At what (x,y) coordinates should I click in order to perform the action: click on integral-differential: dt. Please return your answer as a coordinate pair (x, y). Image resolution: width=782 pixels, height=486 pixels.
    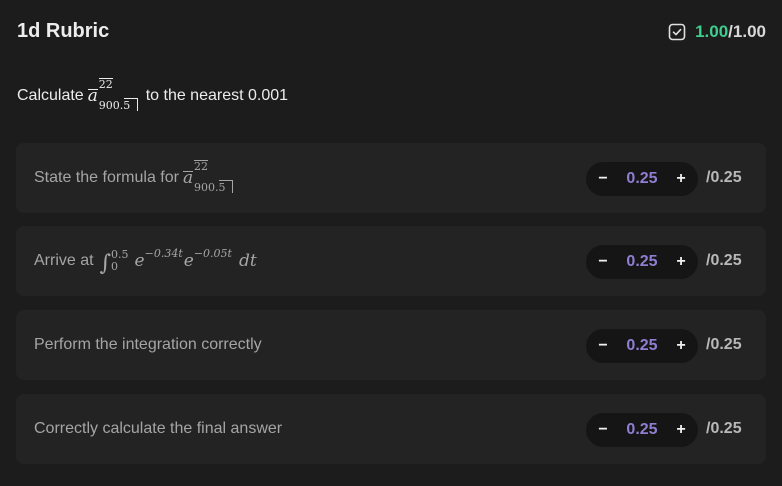
    Looking at the image, I should click on (247, 261).